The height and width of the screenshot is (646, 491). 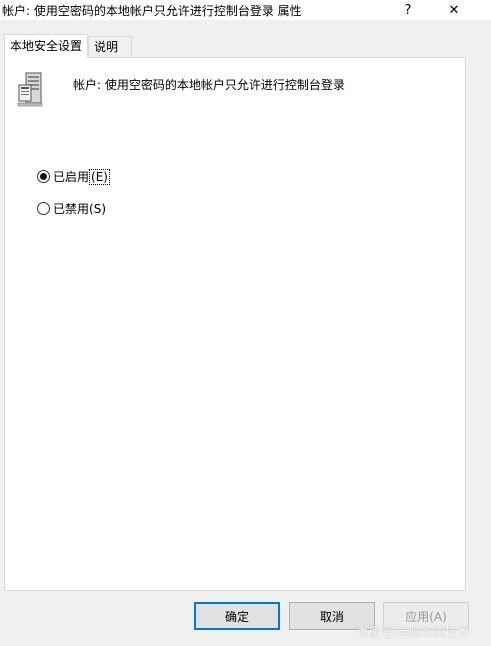 I want to click on tab-explain: 说明, so click(x=110, y=46).